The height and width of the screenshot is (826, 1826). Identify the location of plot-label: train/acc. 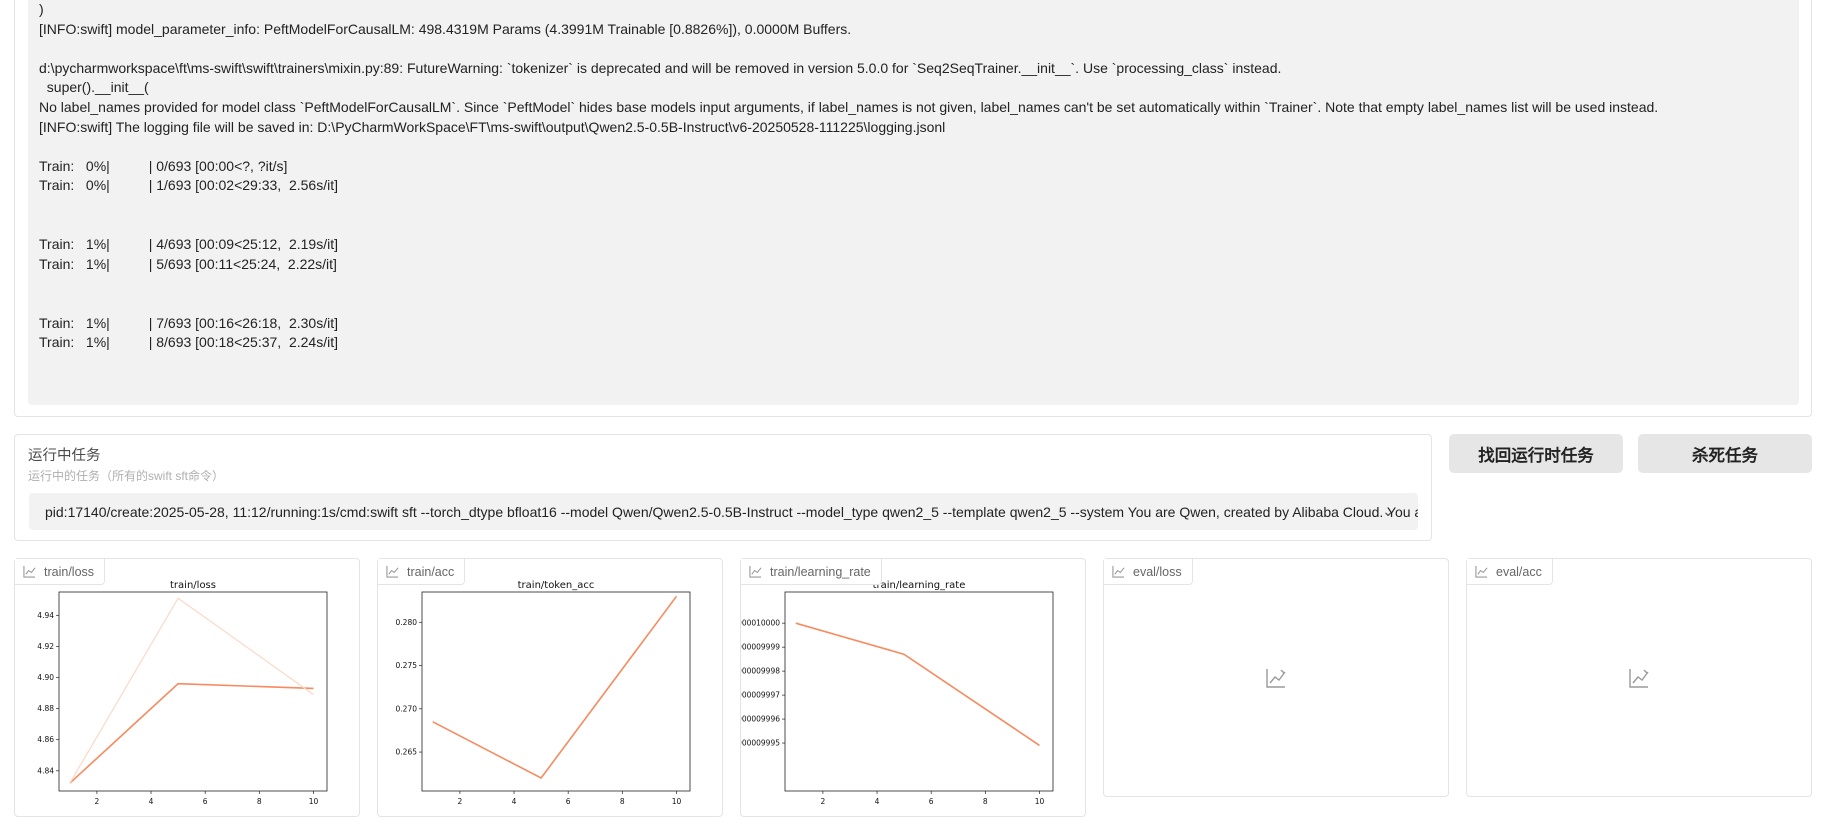
(422, 572).